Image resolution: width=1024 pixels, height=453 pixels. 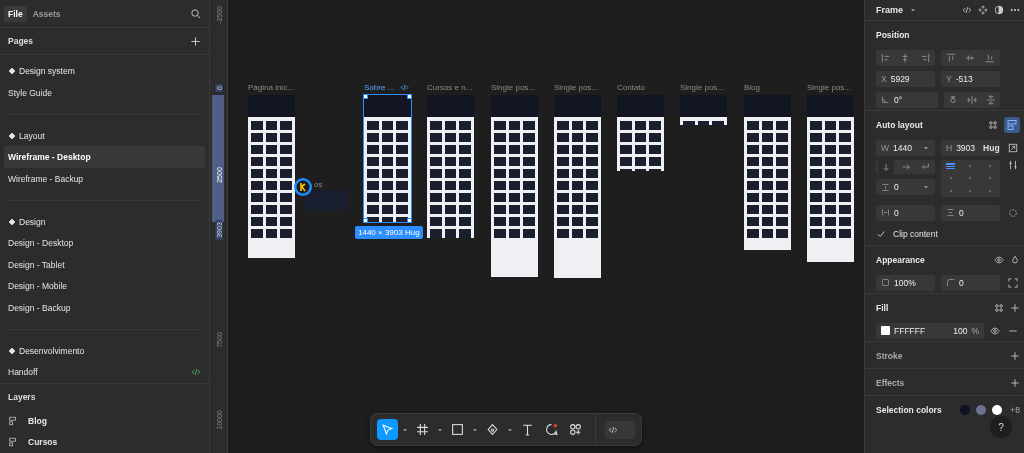 What do you see at coordinates (104, 178) in the screenshot?
I see `page-item: Wireframe - Backup` at bounding box center [104, 178].